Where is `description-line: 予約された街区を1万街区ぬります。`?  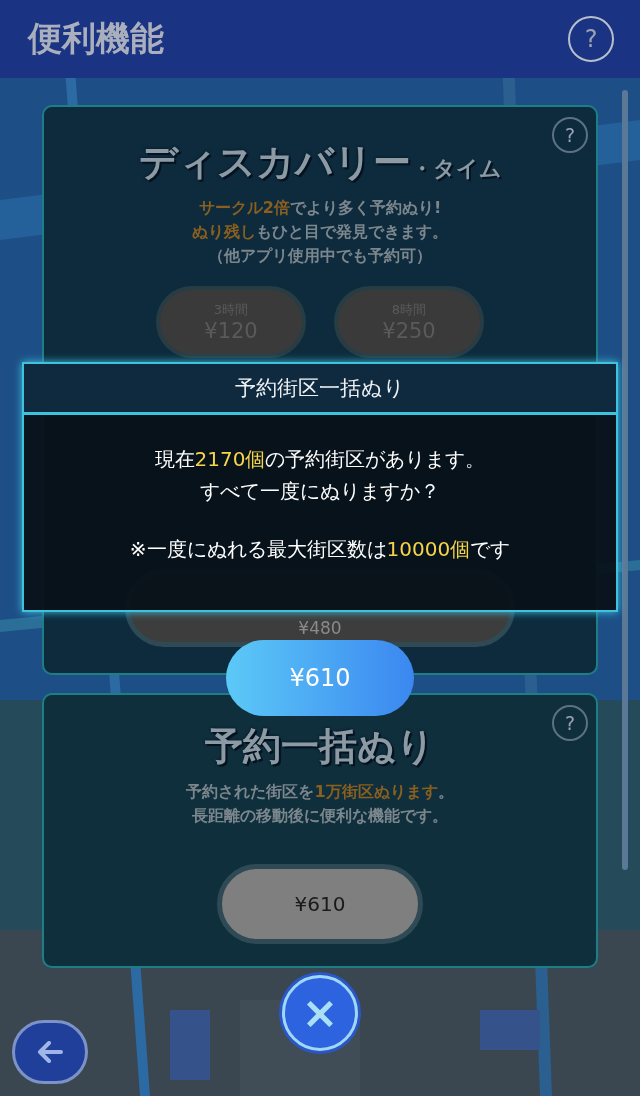 description-line: 予約された街区を1万街区ぬります。 is located at coordinates (320, 792).